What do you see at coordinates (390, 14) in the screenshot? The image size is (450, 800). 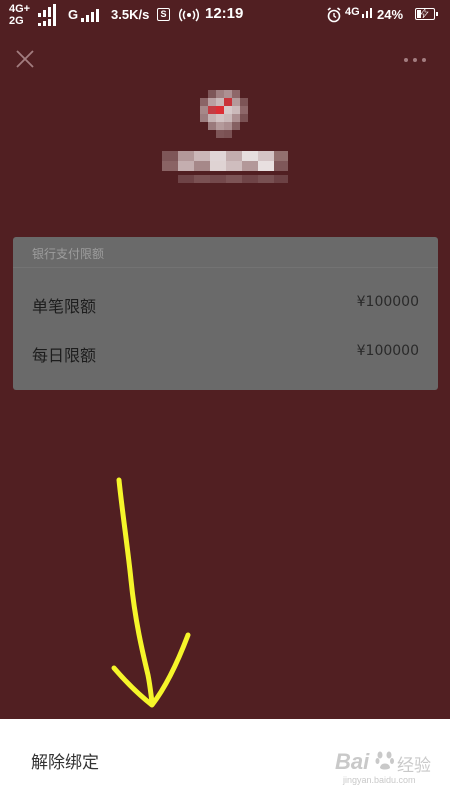 I see `battery-percent: 24%` at bounding box center [390, 14].